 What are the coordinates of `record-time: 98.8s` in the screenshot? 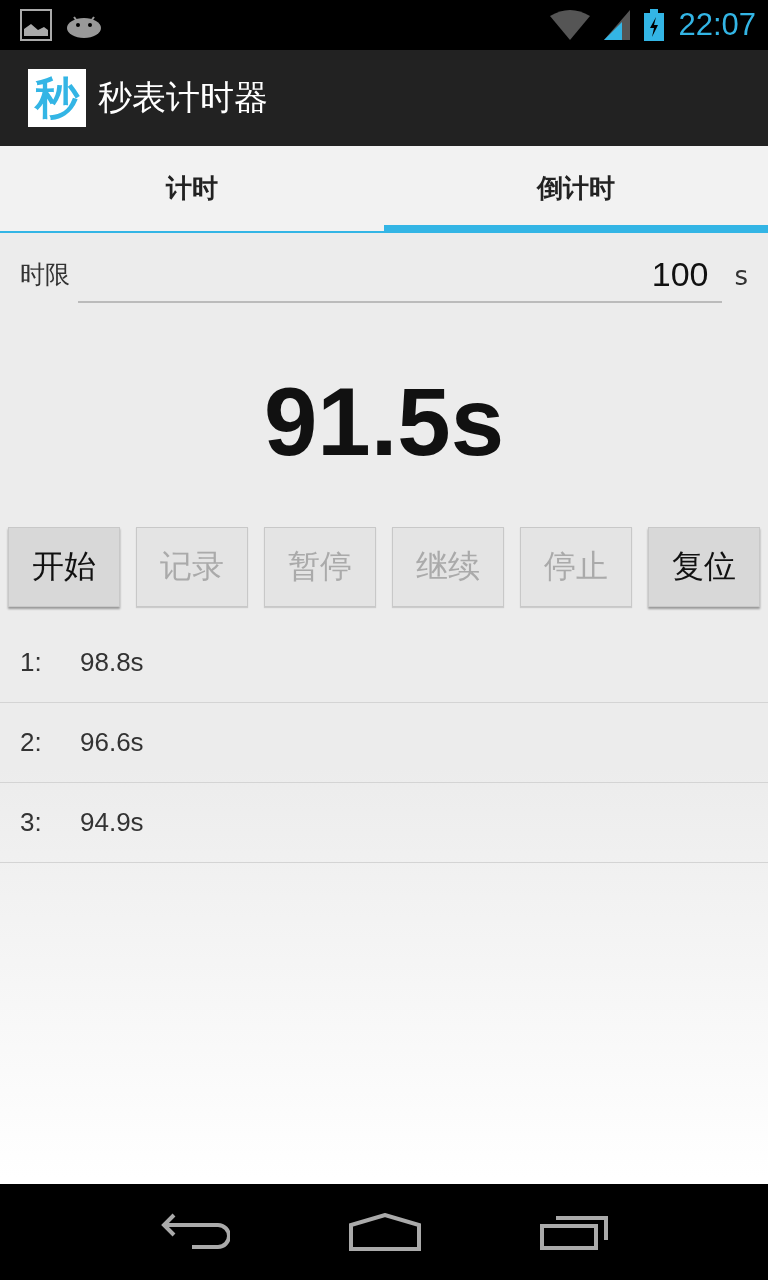 It's located at (112, 662).